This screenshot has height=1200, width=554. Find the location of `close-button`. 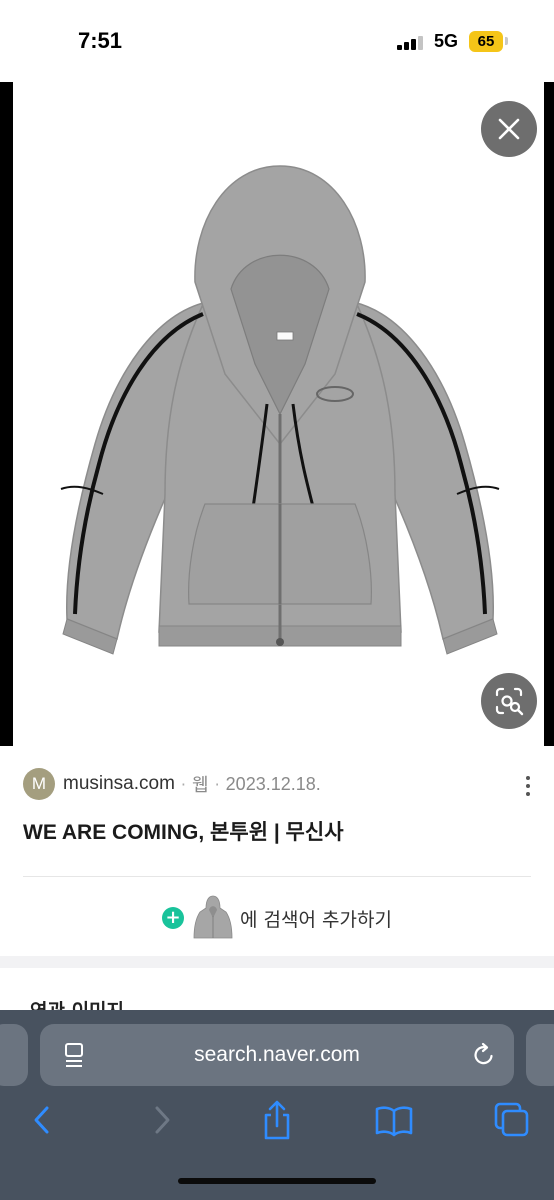

close-button is located at coordinates (509, 129).